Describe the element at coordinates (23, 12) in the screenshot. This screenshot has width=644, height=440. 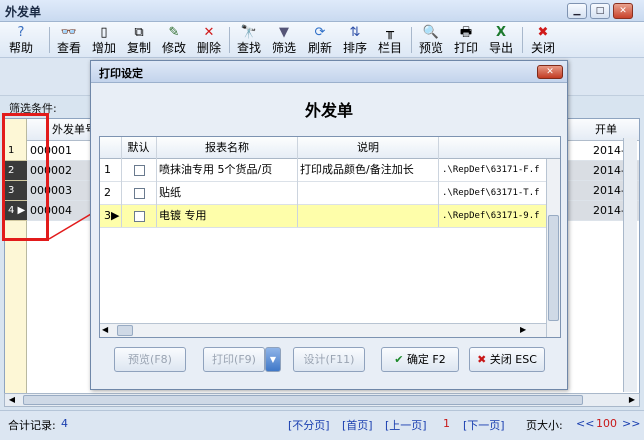
I see `window-title: 外发单` at that location.